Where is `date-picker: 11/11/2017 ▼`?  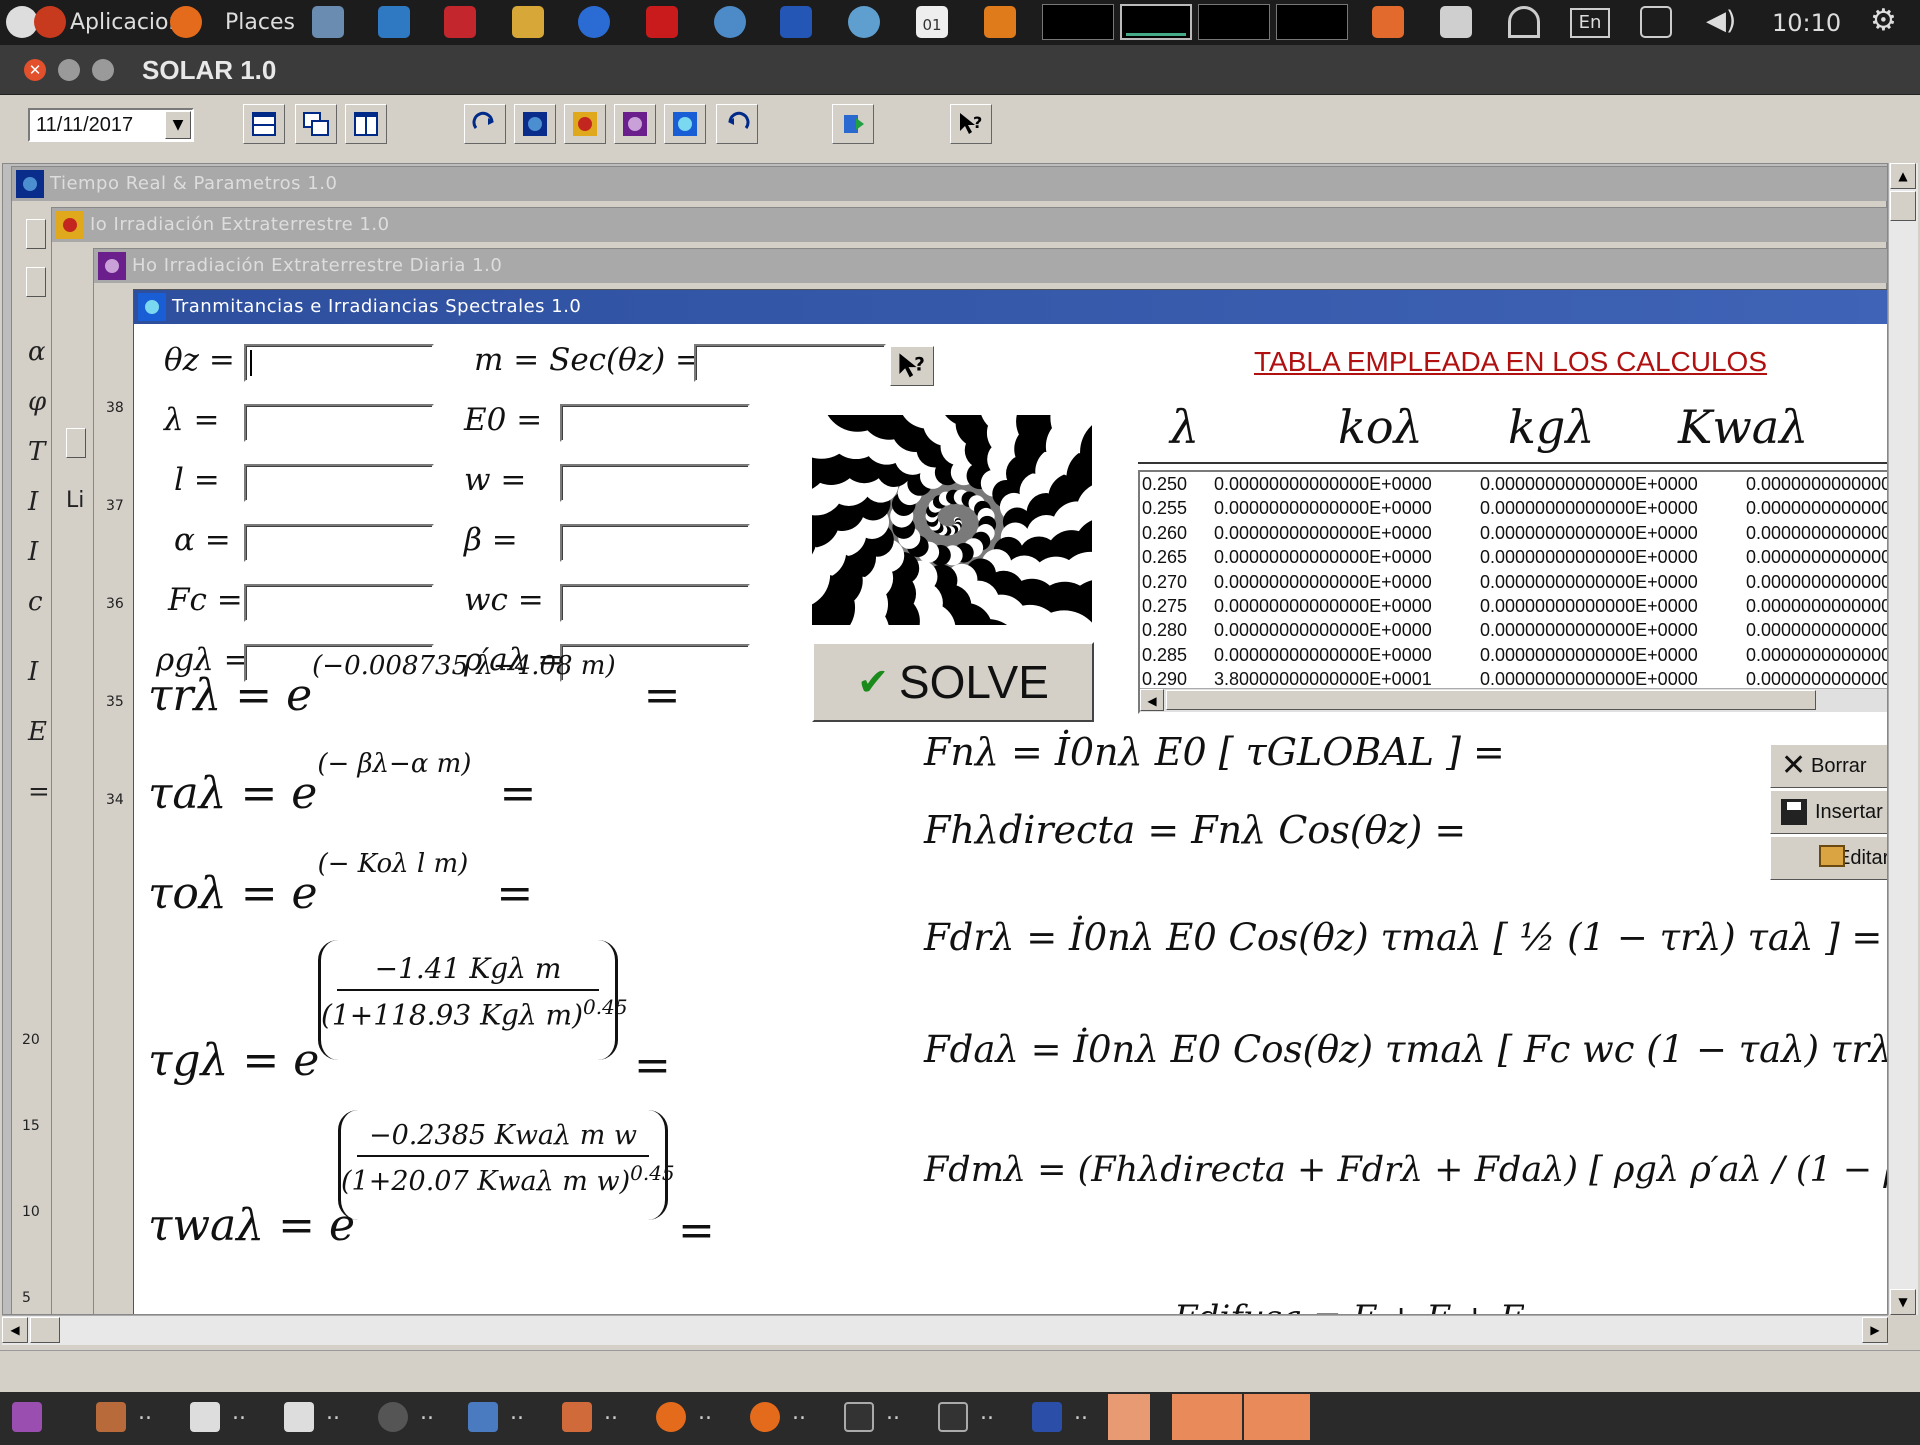 date-picker: 11/11/2017 ▼ is located at coordinates (111, 125).